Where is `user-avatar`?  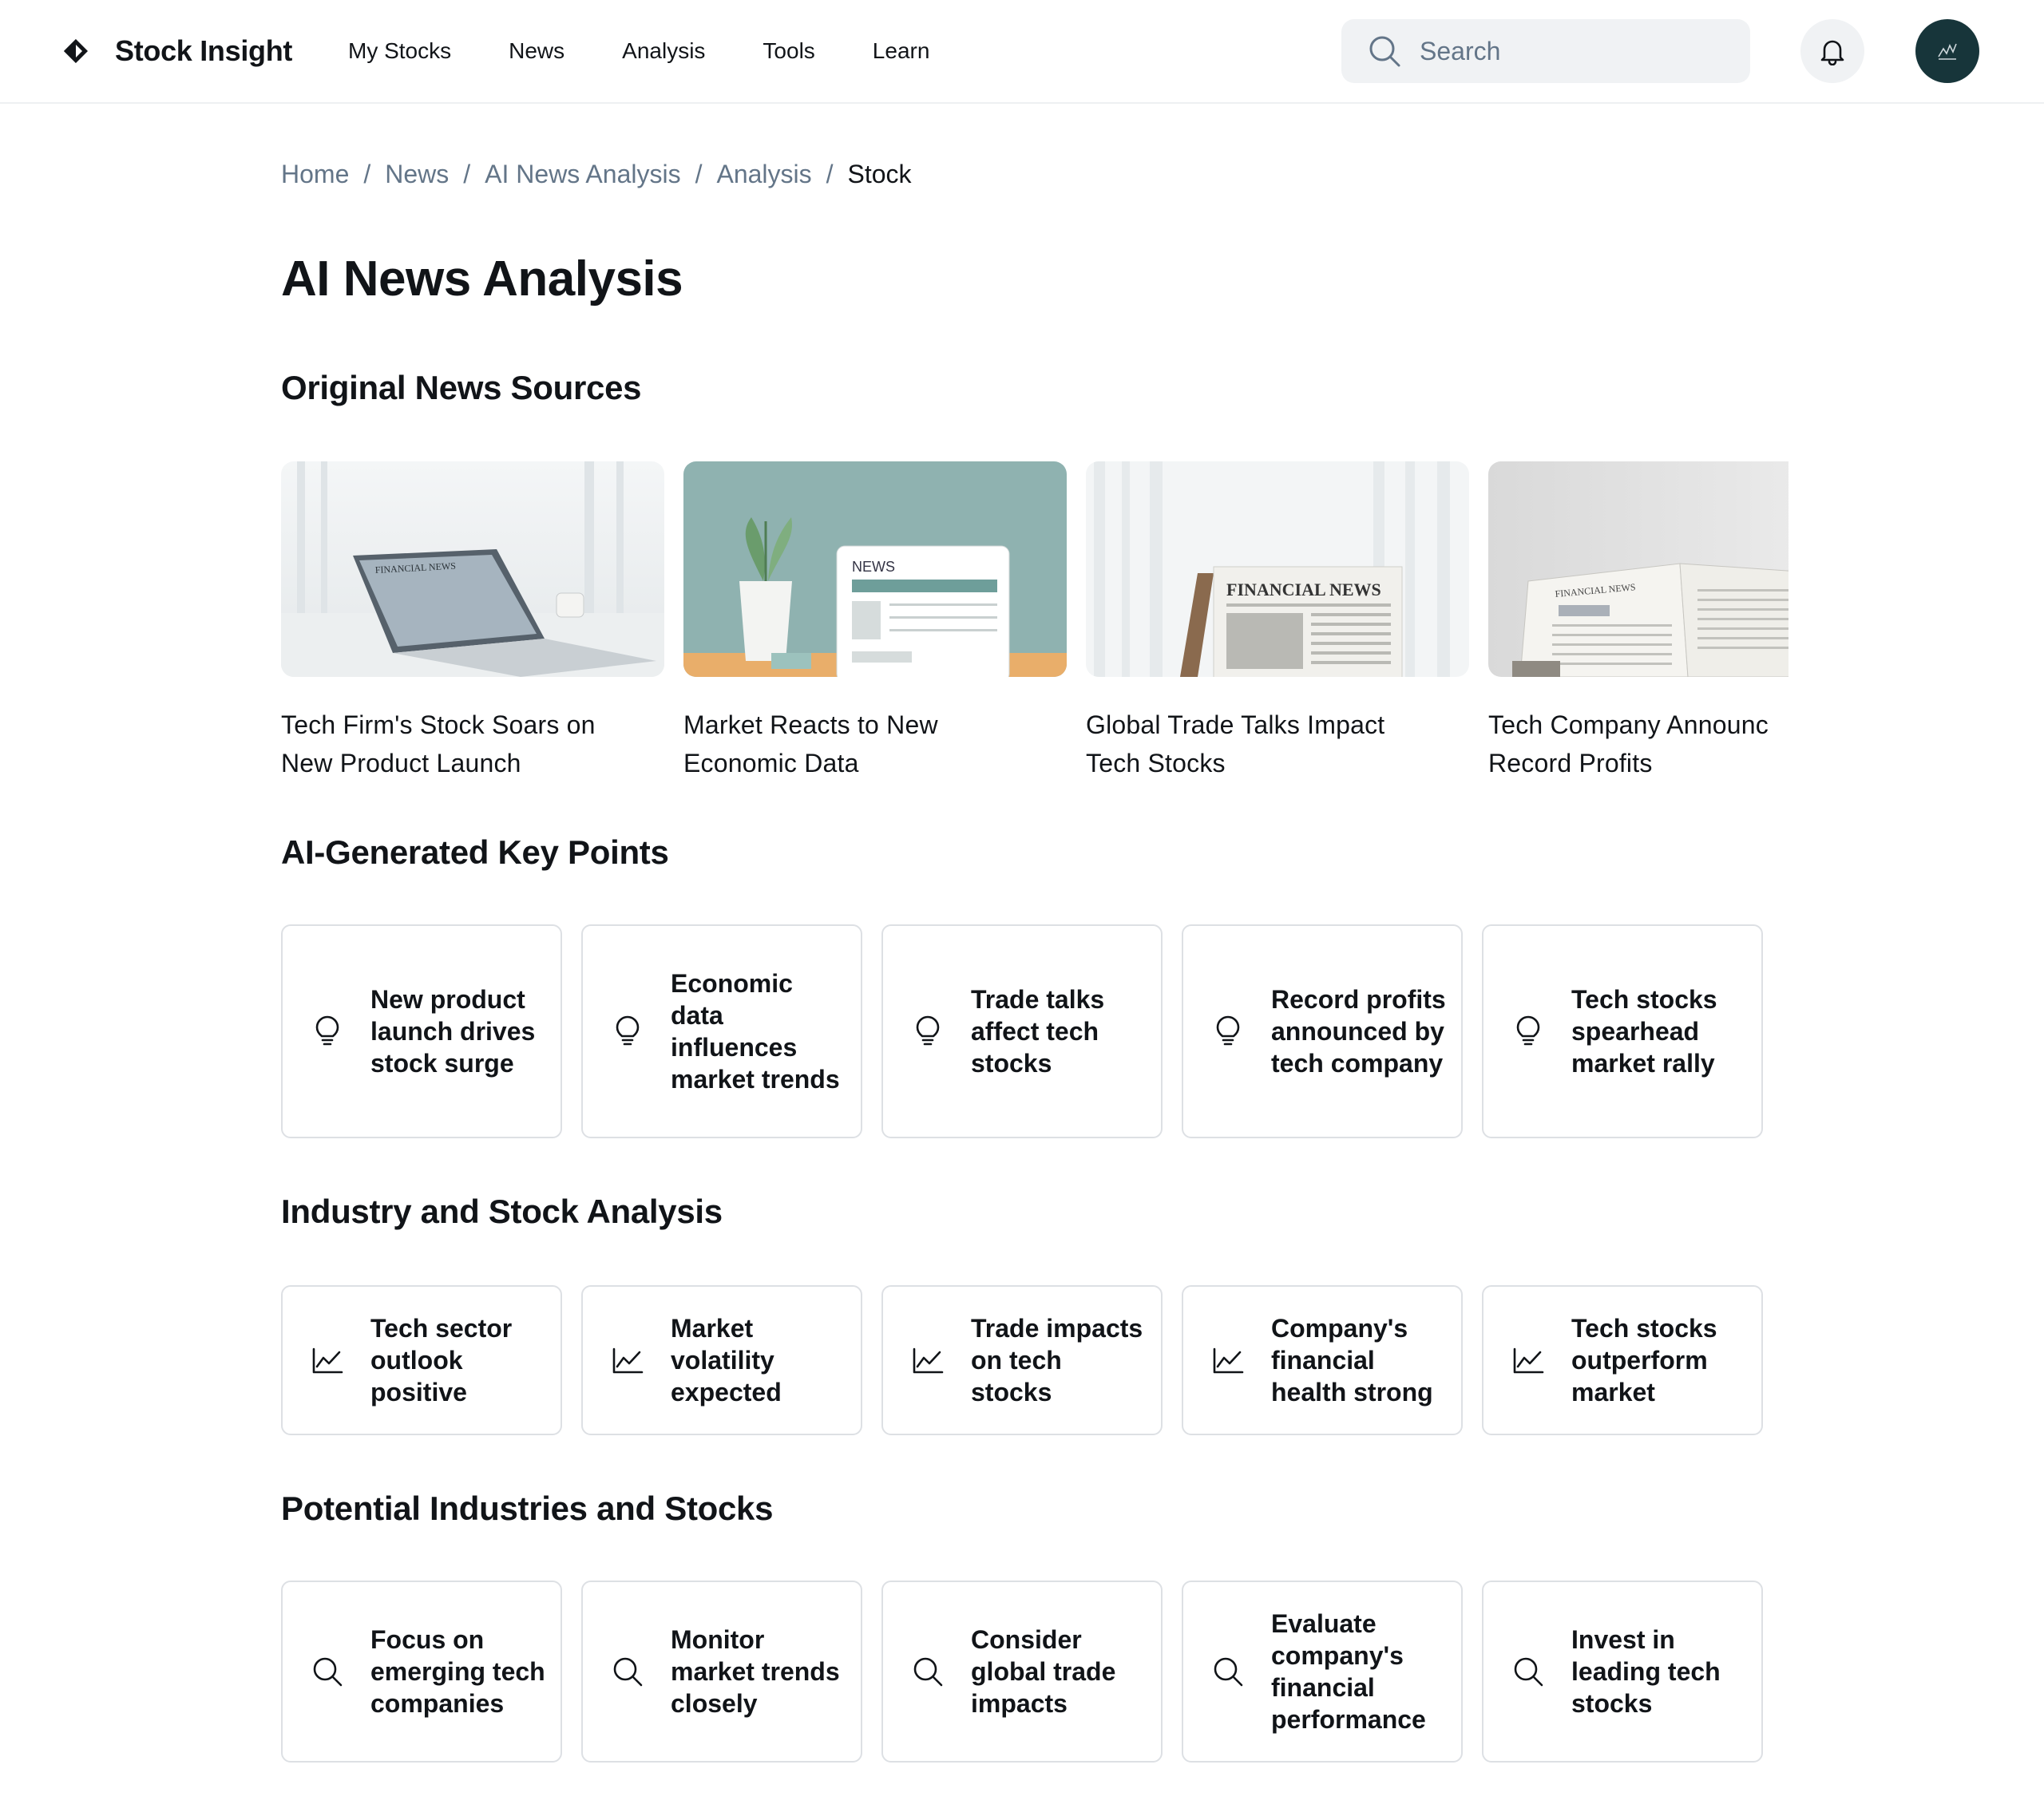 user-avatar is located at coordinates (1947, 51).